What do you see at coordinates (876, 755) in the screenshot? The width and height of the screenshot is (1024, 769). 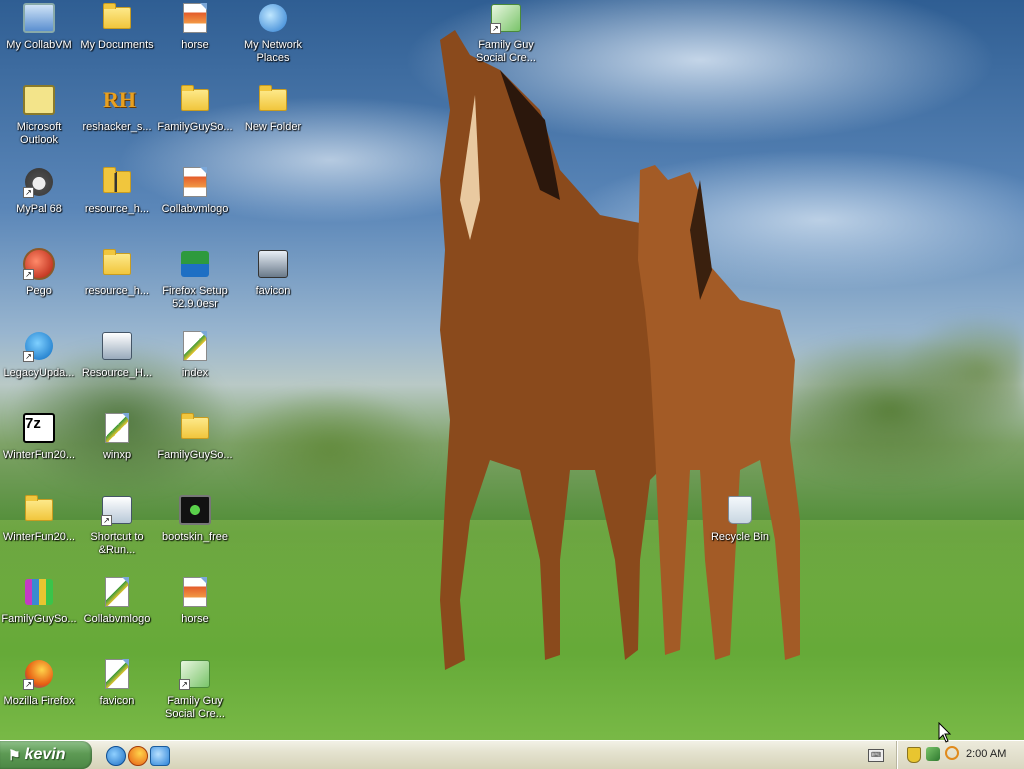 I see `keyboard-icon: ⌨` at bounding box center [876, 755].